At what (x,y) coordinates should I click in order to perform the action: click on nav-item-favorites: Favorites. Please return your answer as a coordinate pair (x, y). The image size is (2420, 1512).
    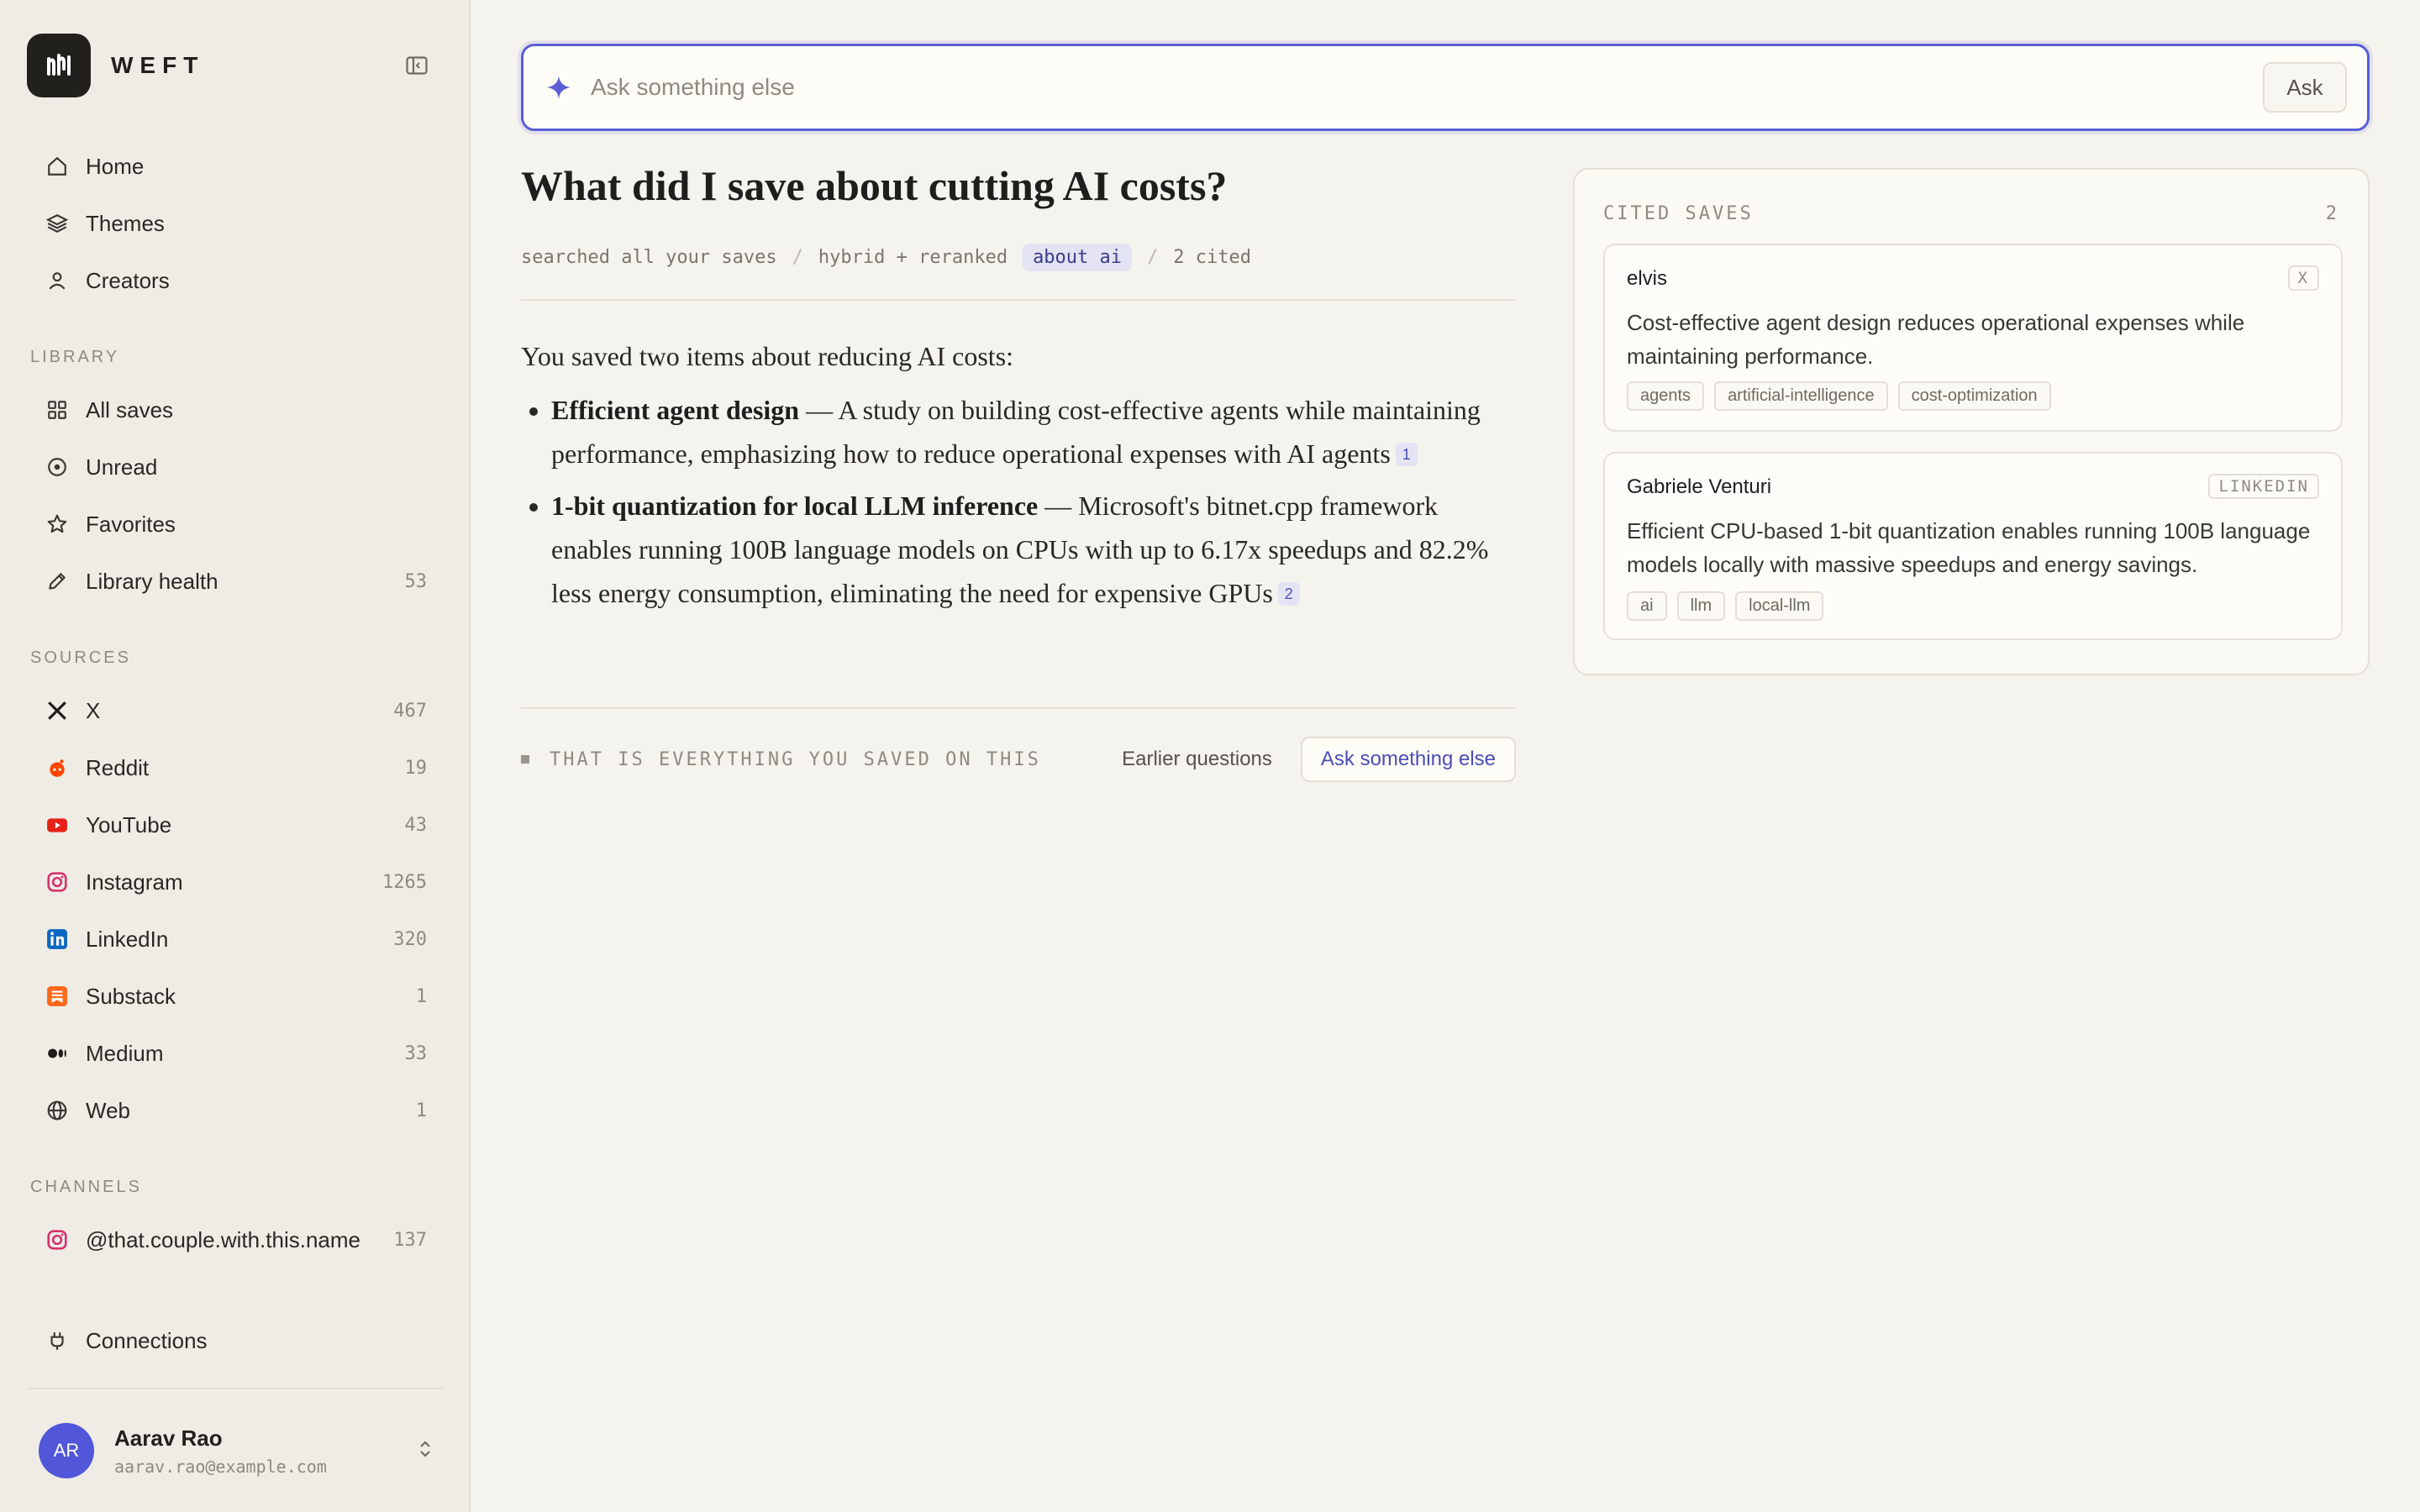
    Looking at the image, I should click on (235, 524).